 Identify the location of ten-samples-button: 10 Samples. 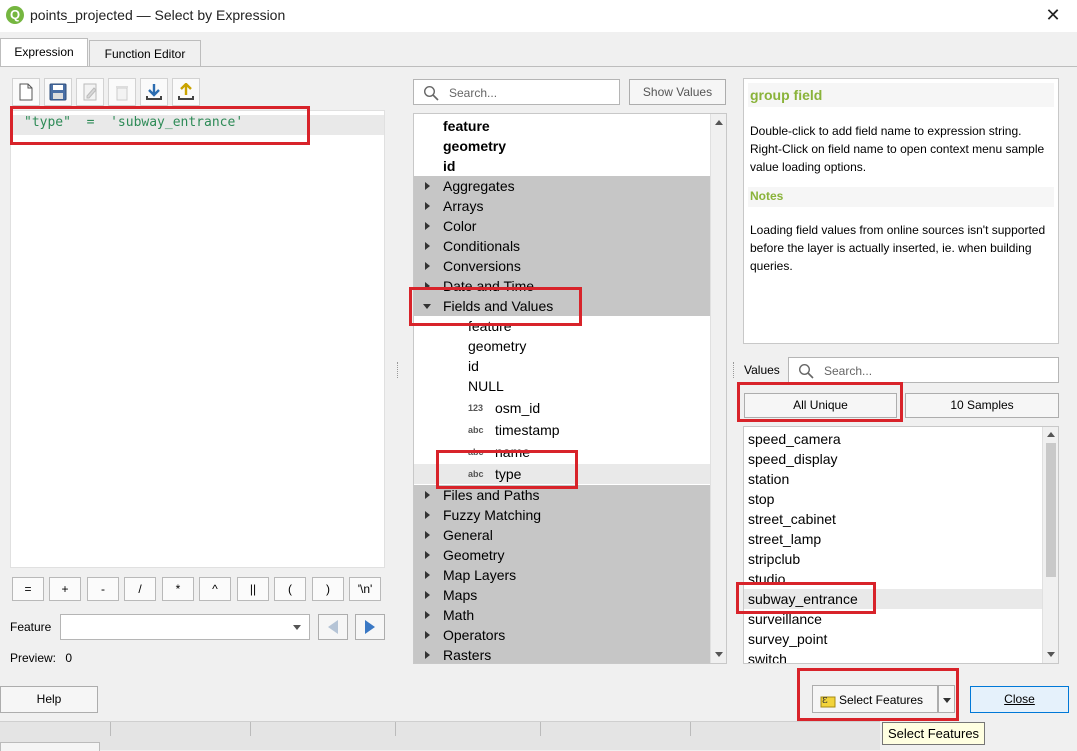
(982, 405).